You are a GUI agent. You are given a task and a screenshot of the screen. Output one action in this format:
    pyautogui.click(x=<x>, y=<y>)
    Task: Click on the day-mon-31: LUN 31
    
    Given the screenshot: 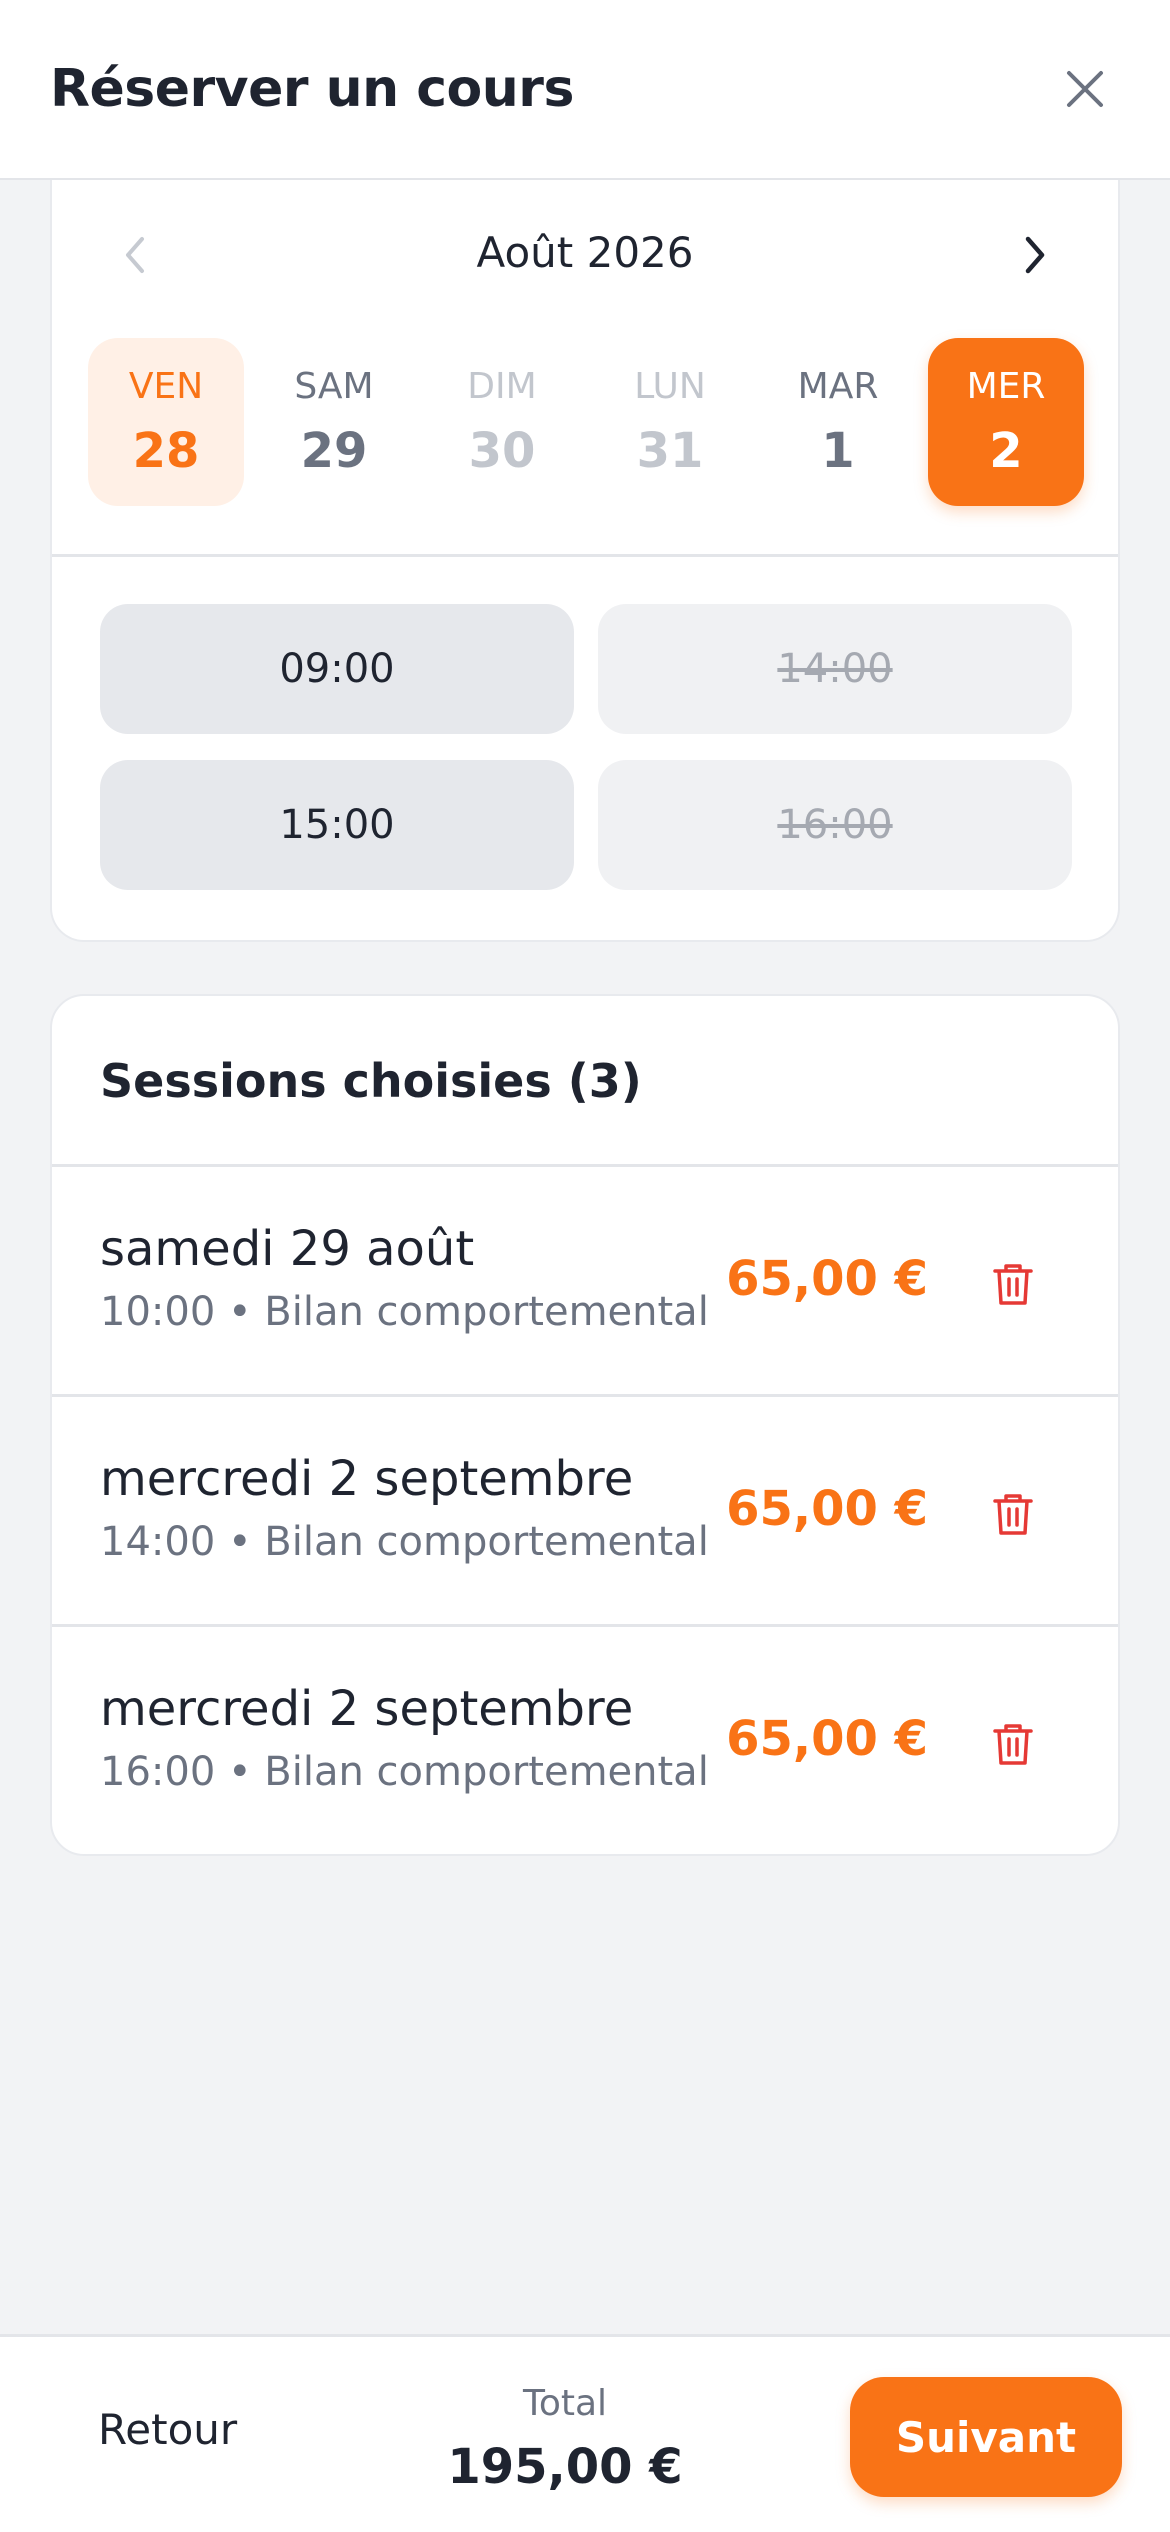 What is the action you would take?
    pyautogui.click(x=670, y=422)
    